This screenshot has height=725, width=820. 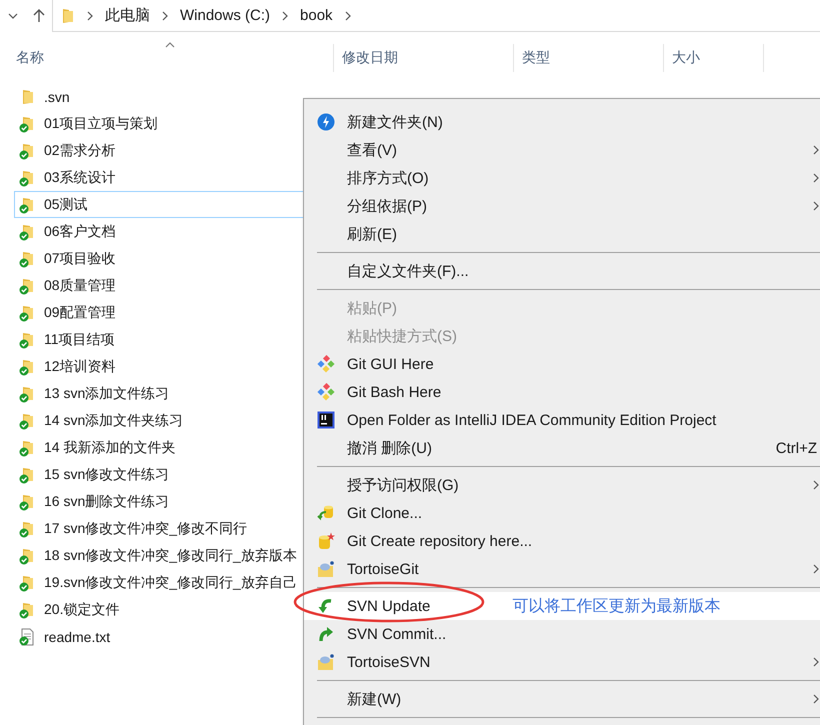 I want to click on file-name: 09配置管理, so click(x=80, y=312).